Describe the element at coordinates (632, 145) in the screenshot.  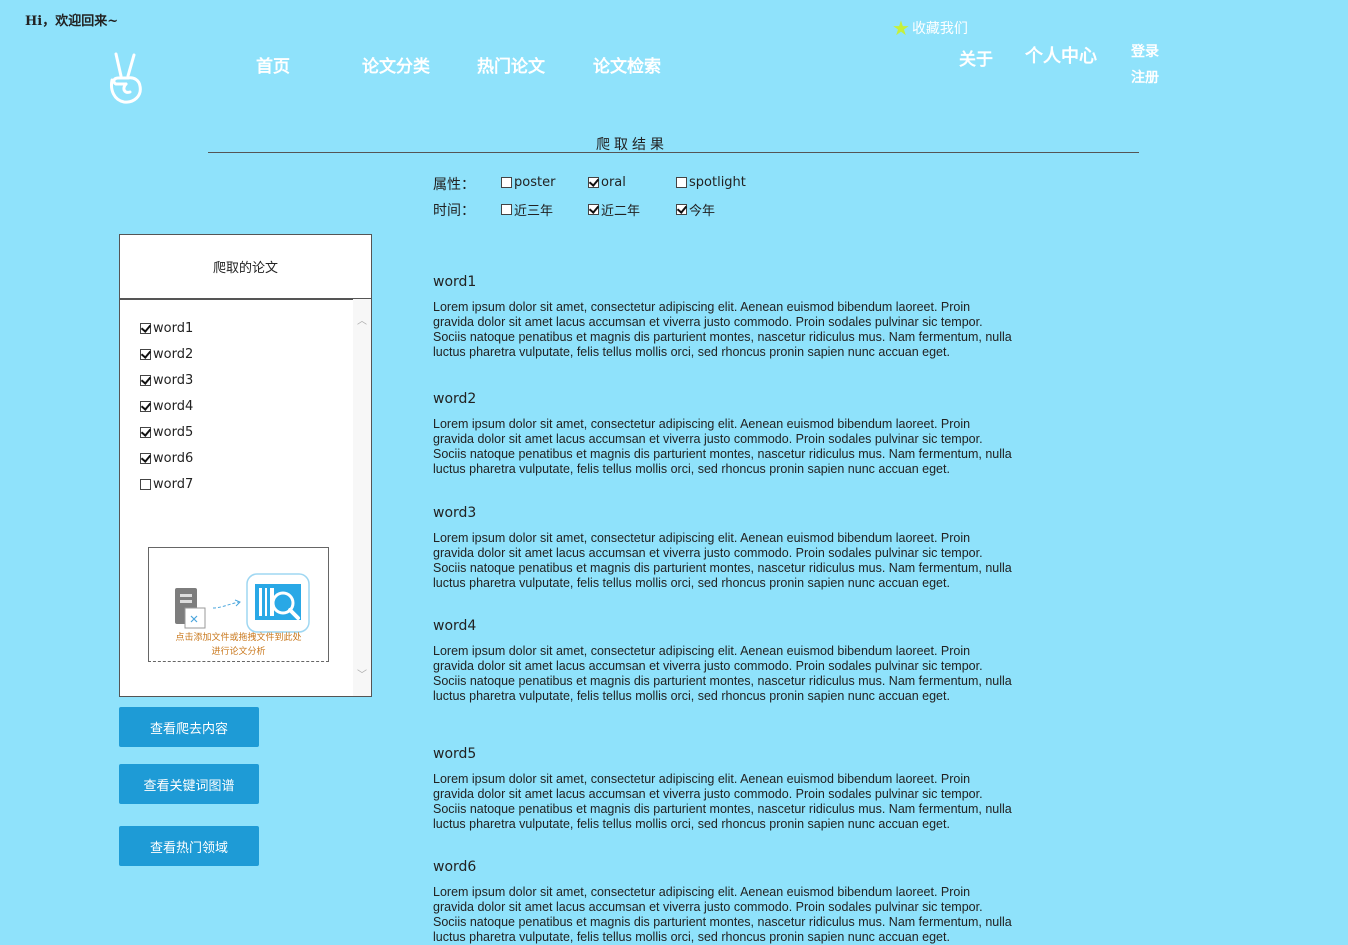
I see `section-title: 爬取结果` at that location.